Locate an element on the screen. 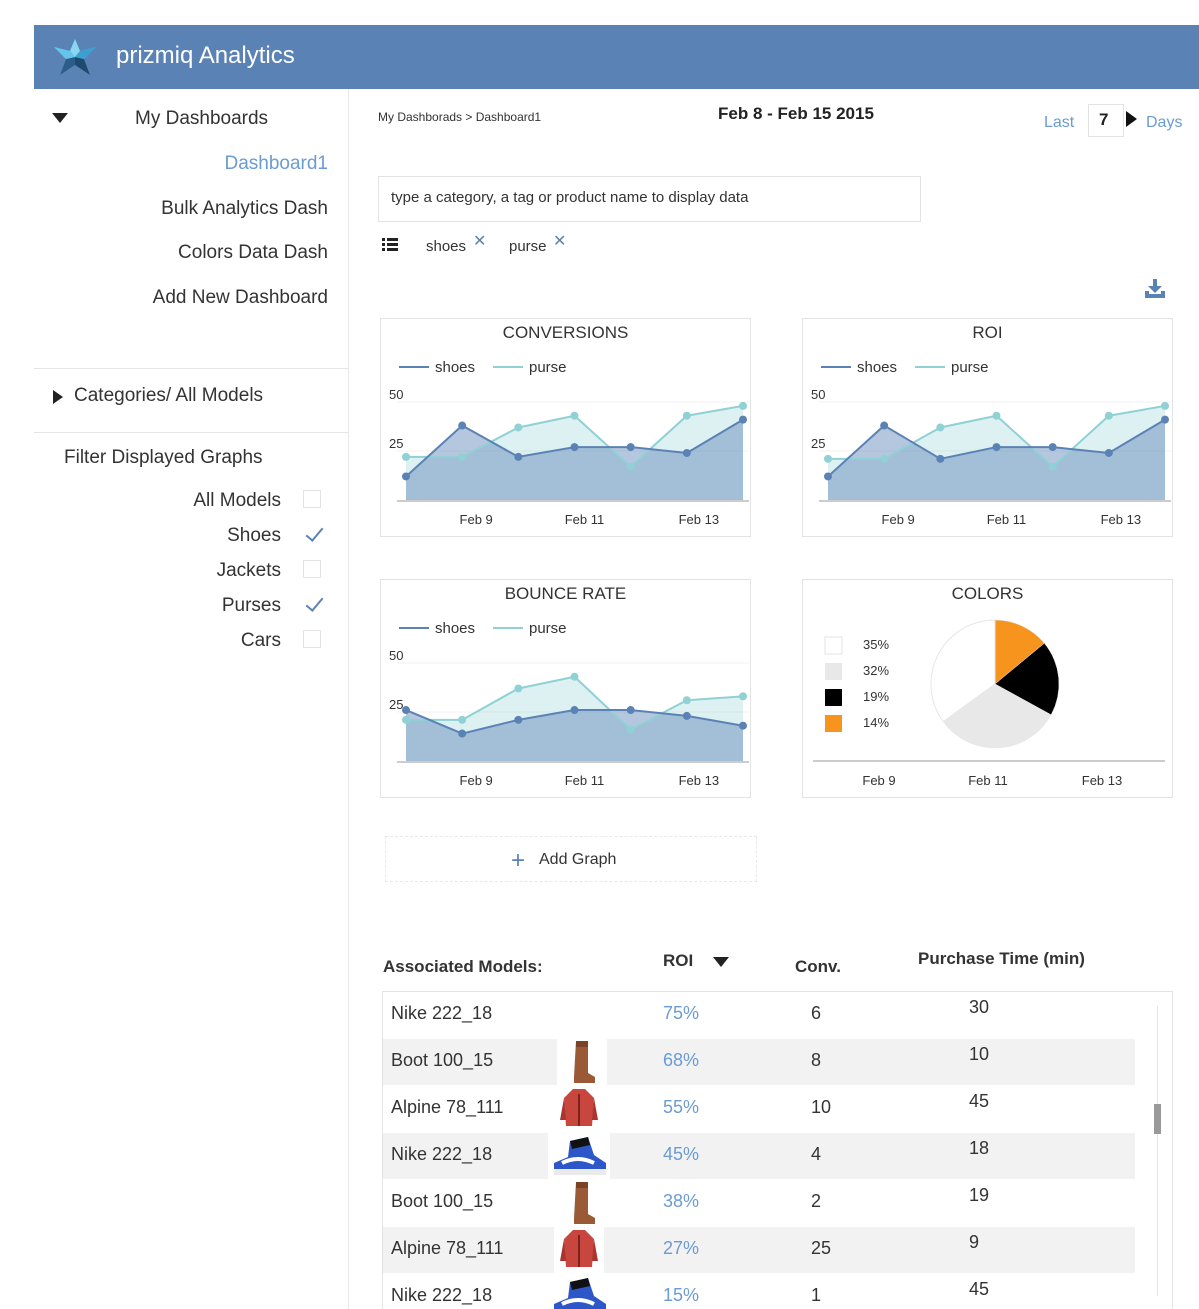  sidebar-divider is located at coordinates (191, 432).